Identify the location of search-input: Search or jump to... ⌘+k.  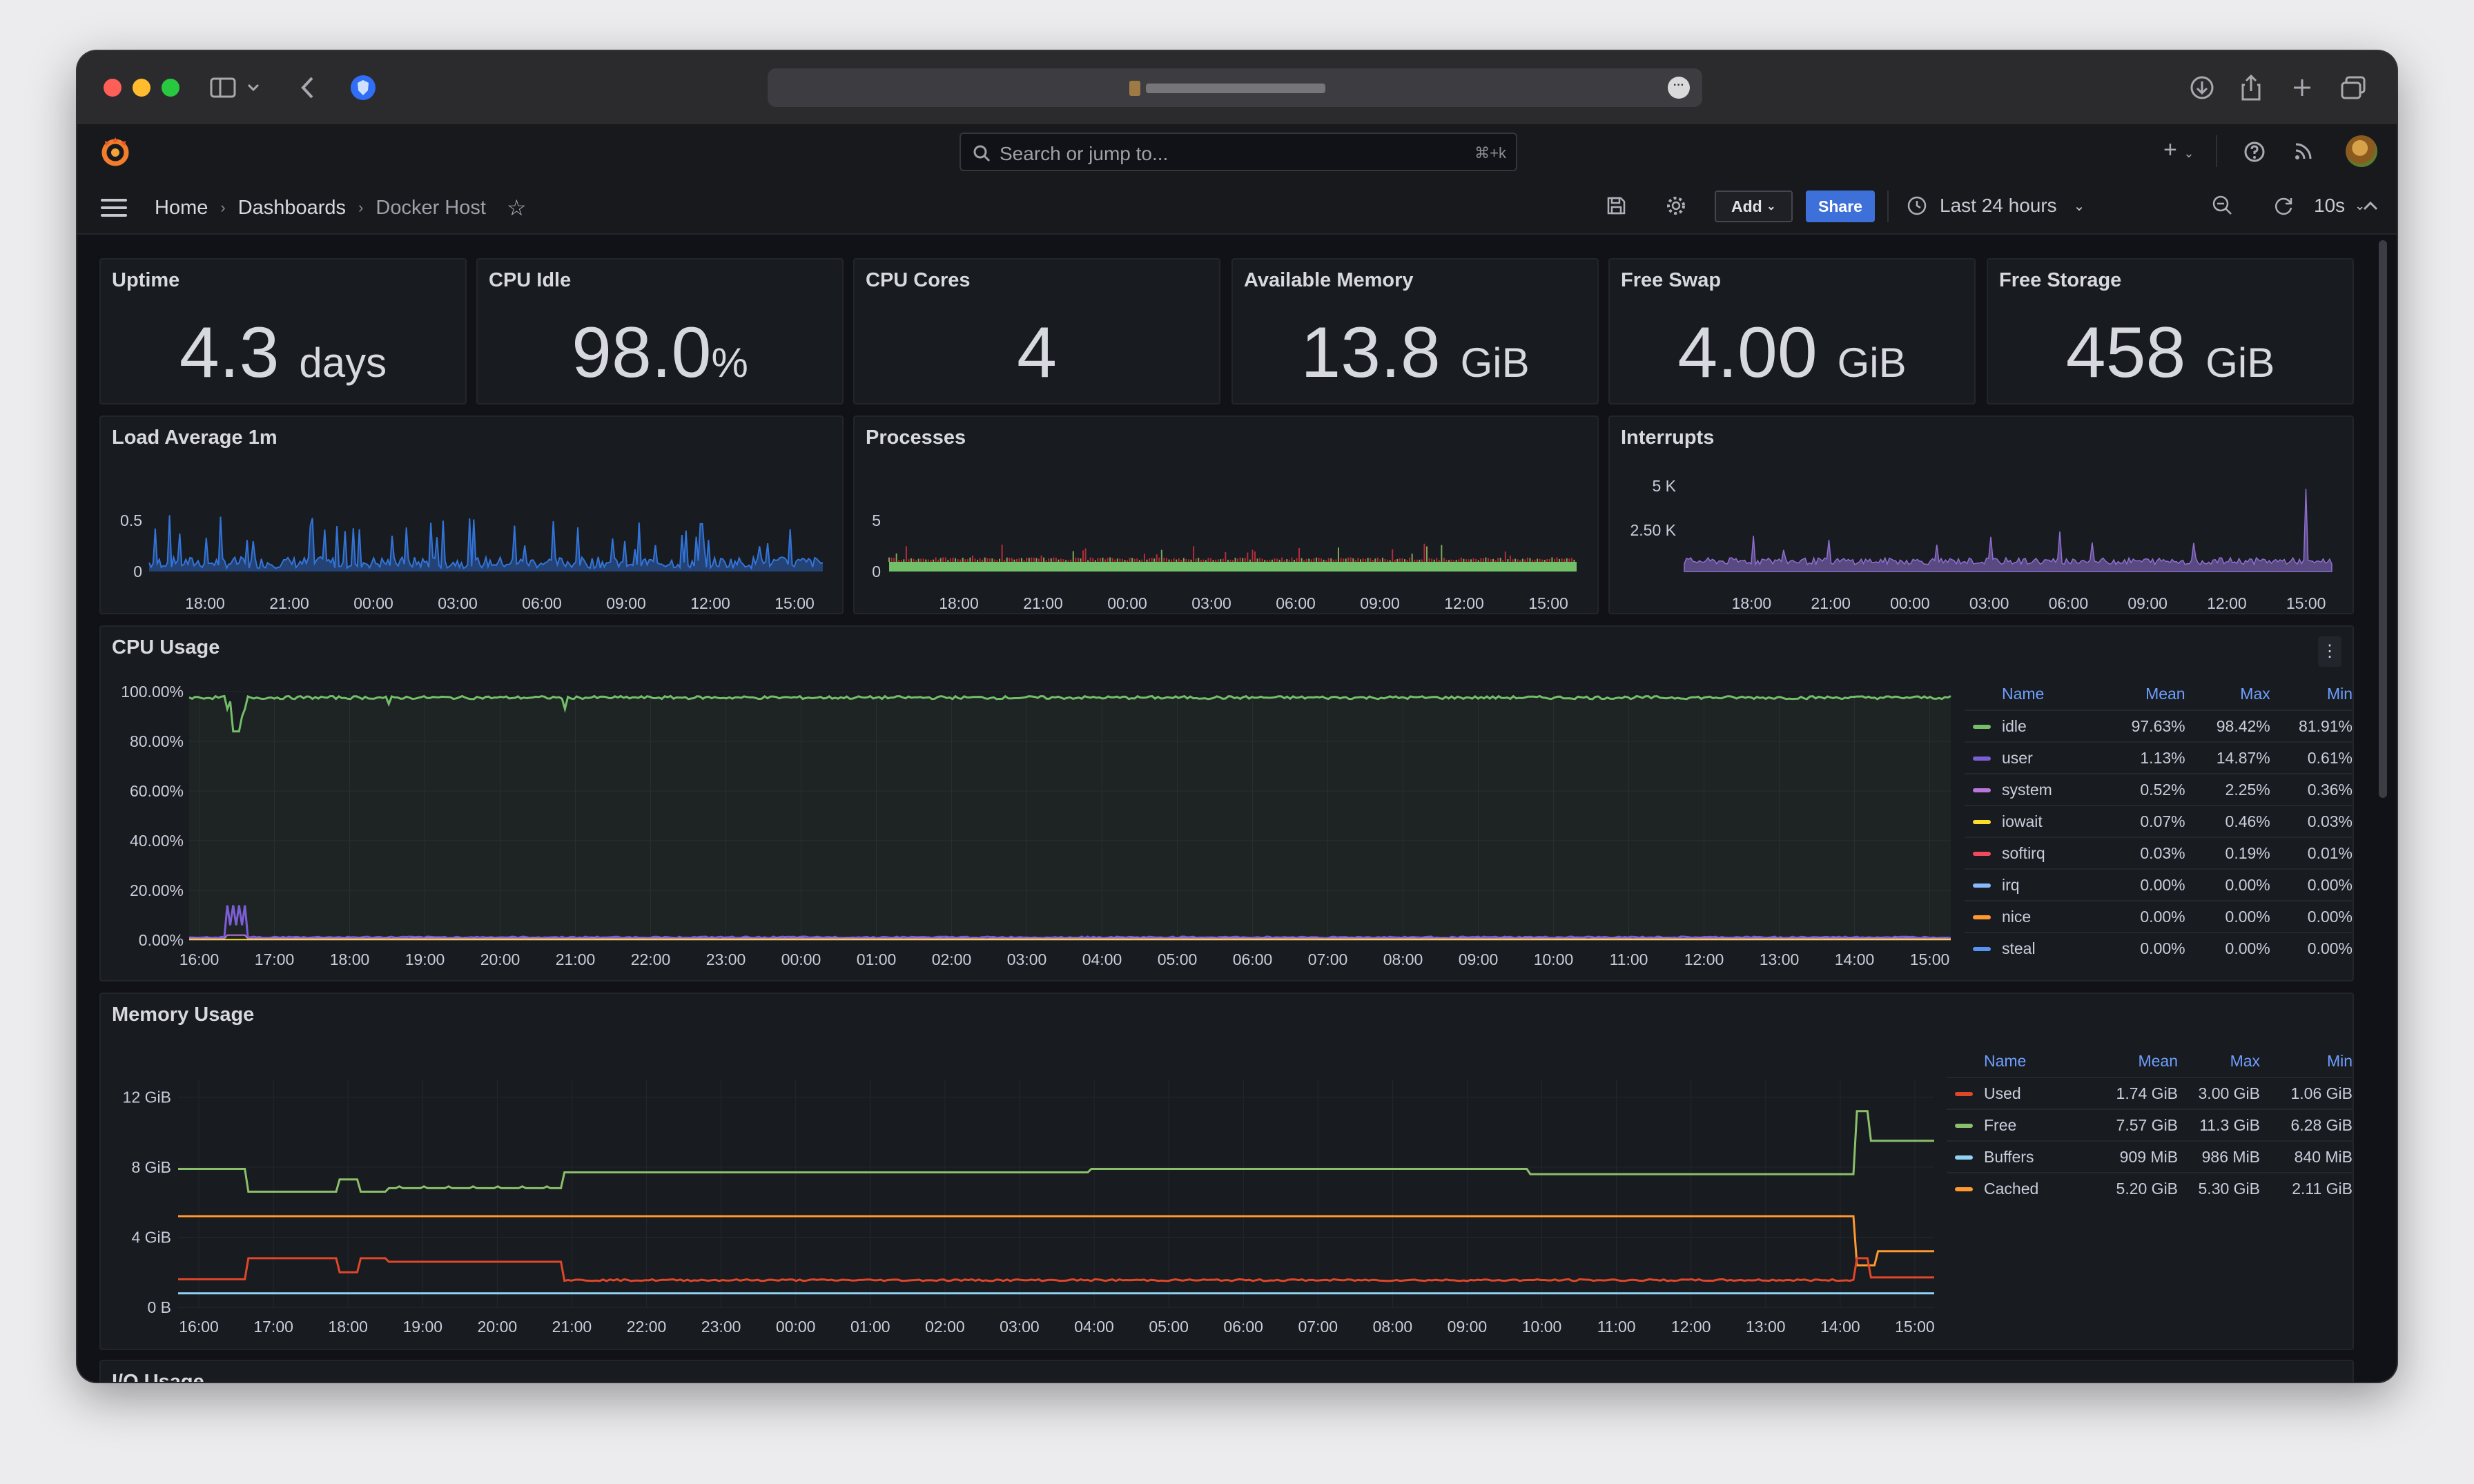
(1238, 152).